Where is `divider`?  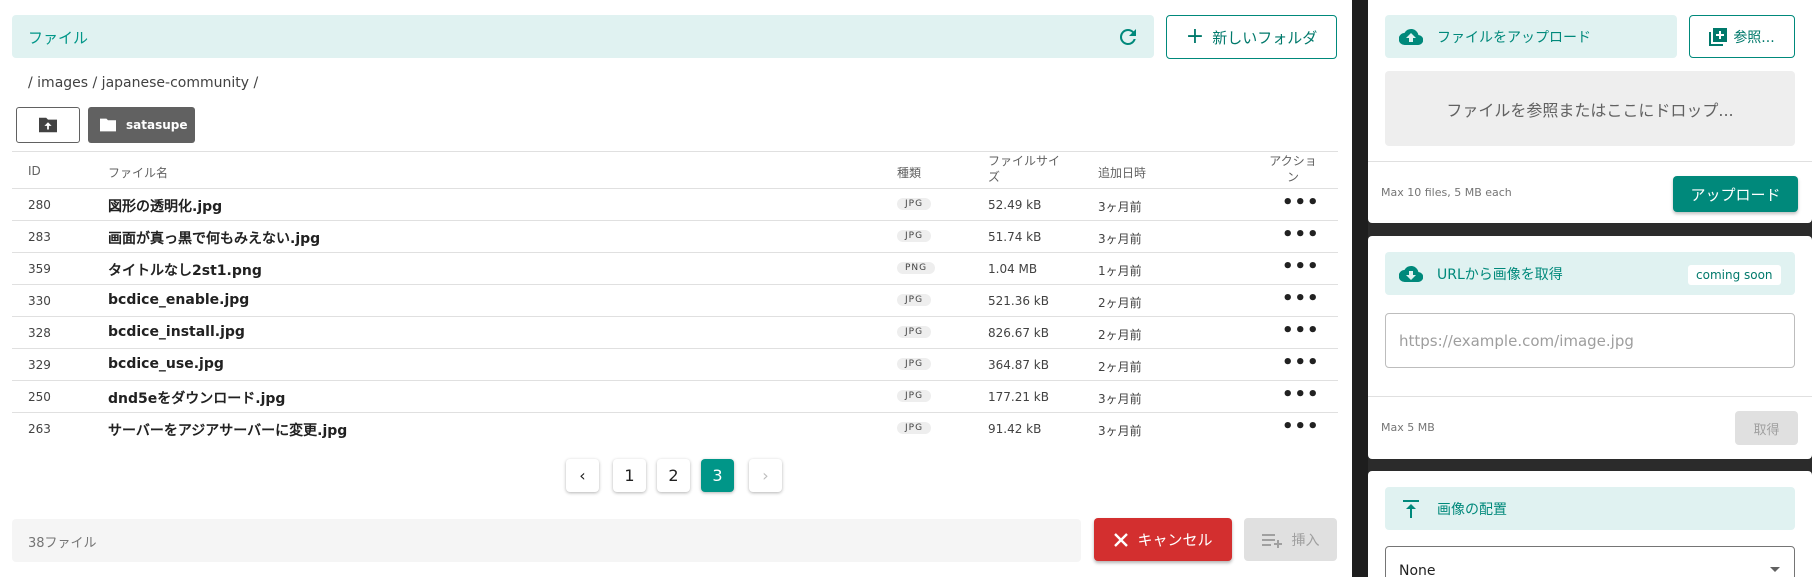
divider is located at coordinates (1590, 396).